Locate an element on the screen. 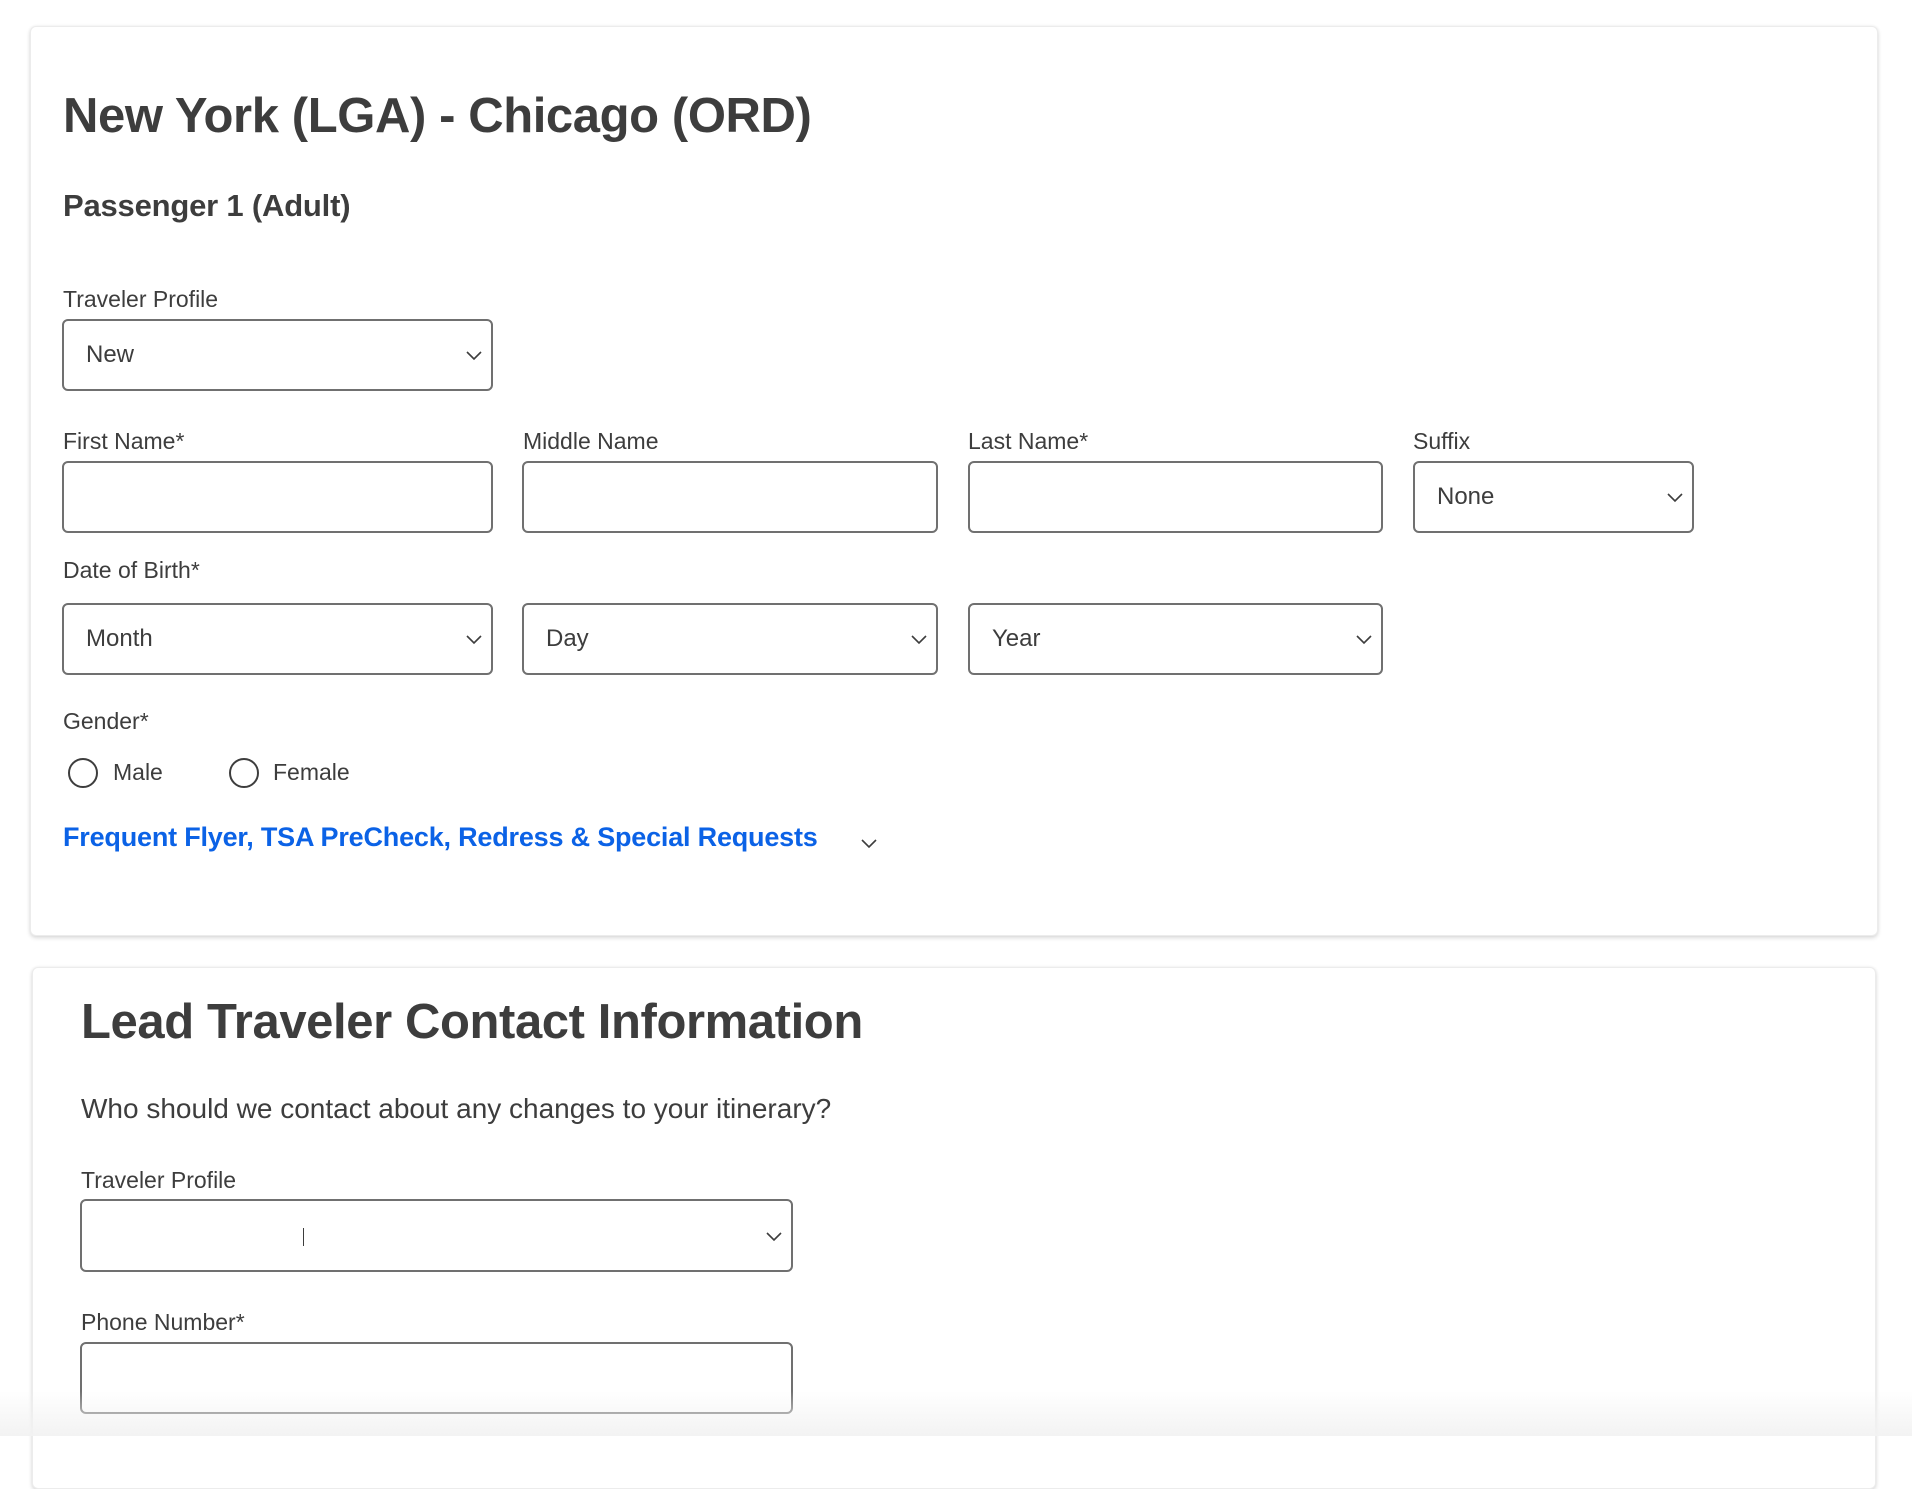  first-name-label: First Name* is located at coordinates (124, 441).